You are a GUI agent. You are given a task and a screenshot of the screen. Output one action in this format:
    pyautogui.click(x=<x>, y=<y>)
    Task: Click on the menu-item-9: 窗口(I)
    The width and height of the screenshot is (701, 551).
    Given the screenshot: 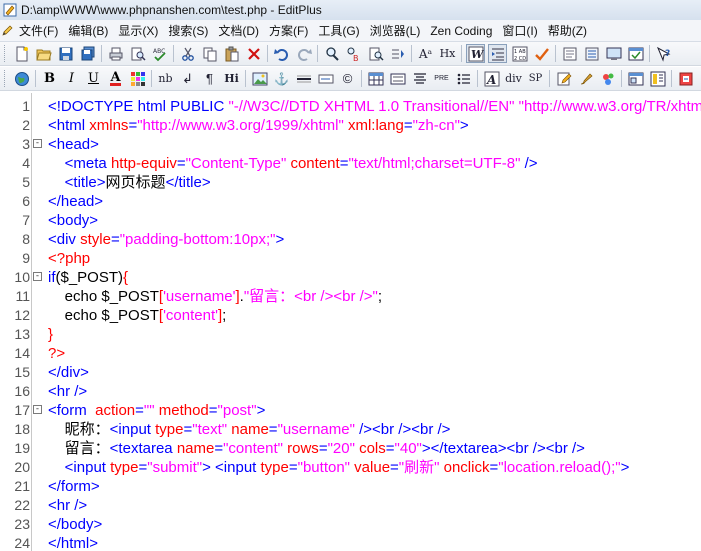 What is the action you would take?
    pyautogui.click(x=519, y=30)
    